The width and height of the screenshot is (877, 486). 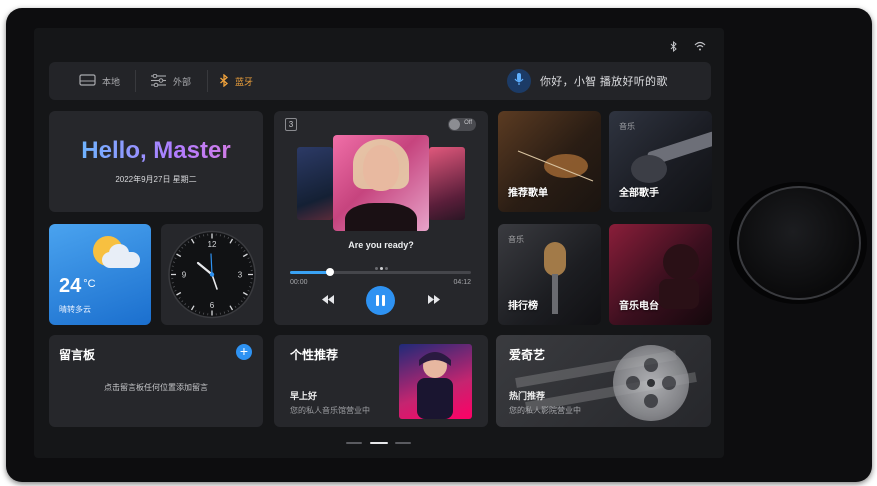 What do you see at coordinates (77, 355) in the screenshot?
I see `message-board-title: 留言板` at bounding box center [77, 355].